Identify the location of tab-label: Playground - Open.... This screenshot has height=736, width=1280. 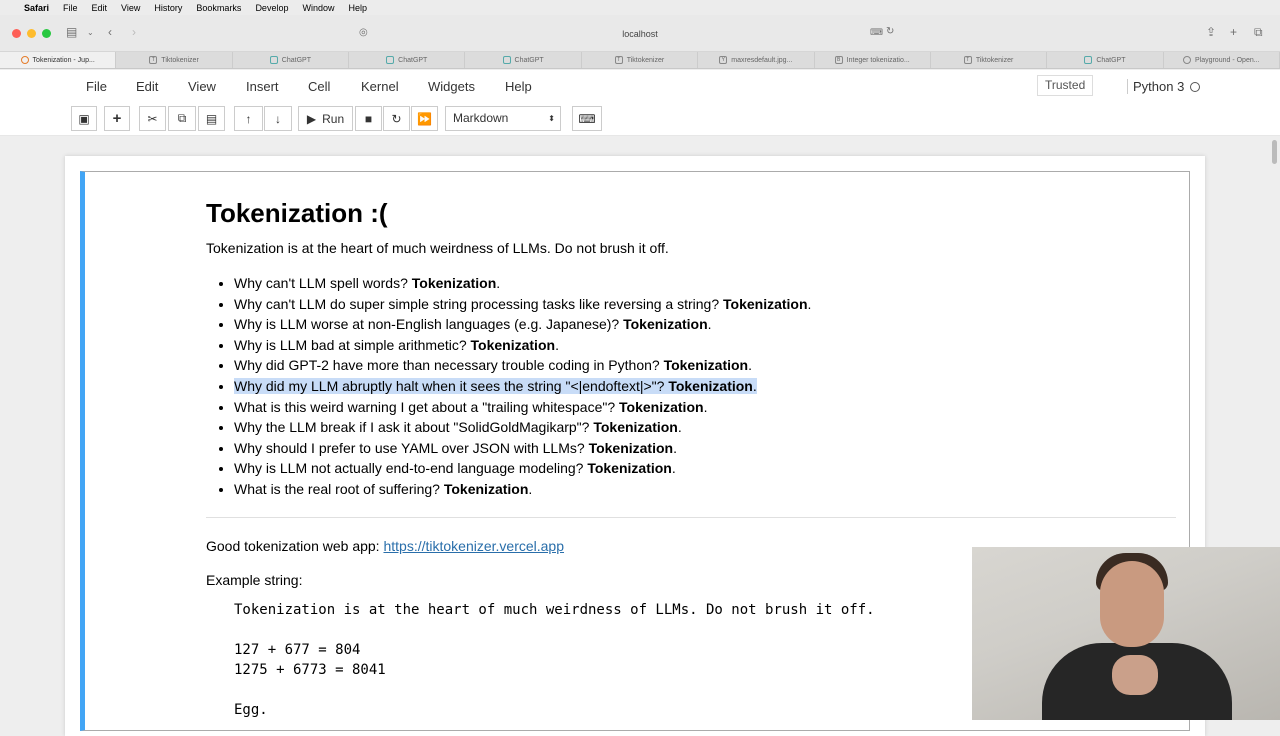
(1227, 60).